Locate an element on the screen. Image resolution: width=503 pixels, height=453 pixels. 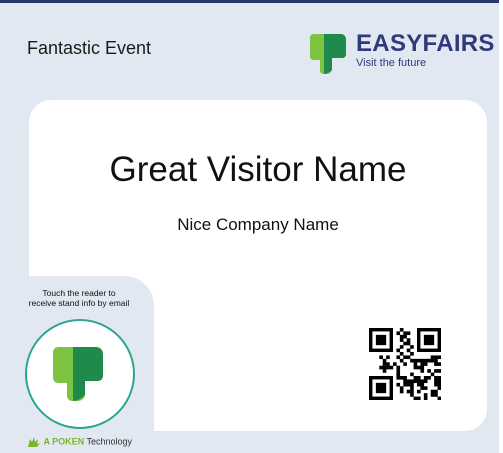
reader-target is located at coordinates (80, 374).